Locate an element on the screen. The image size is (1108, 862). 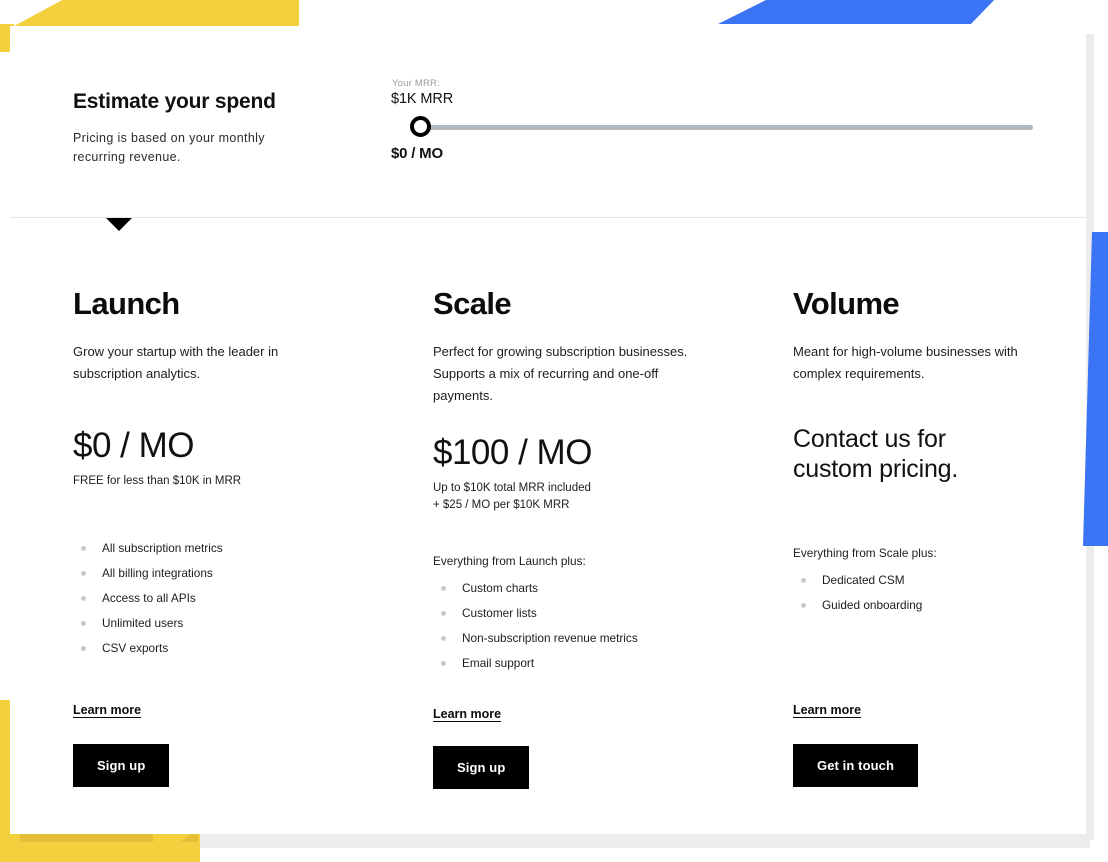
plan-name-volume: Volume is located at coordinates (846, 303).